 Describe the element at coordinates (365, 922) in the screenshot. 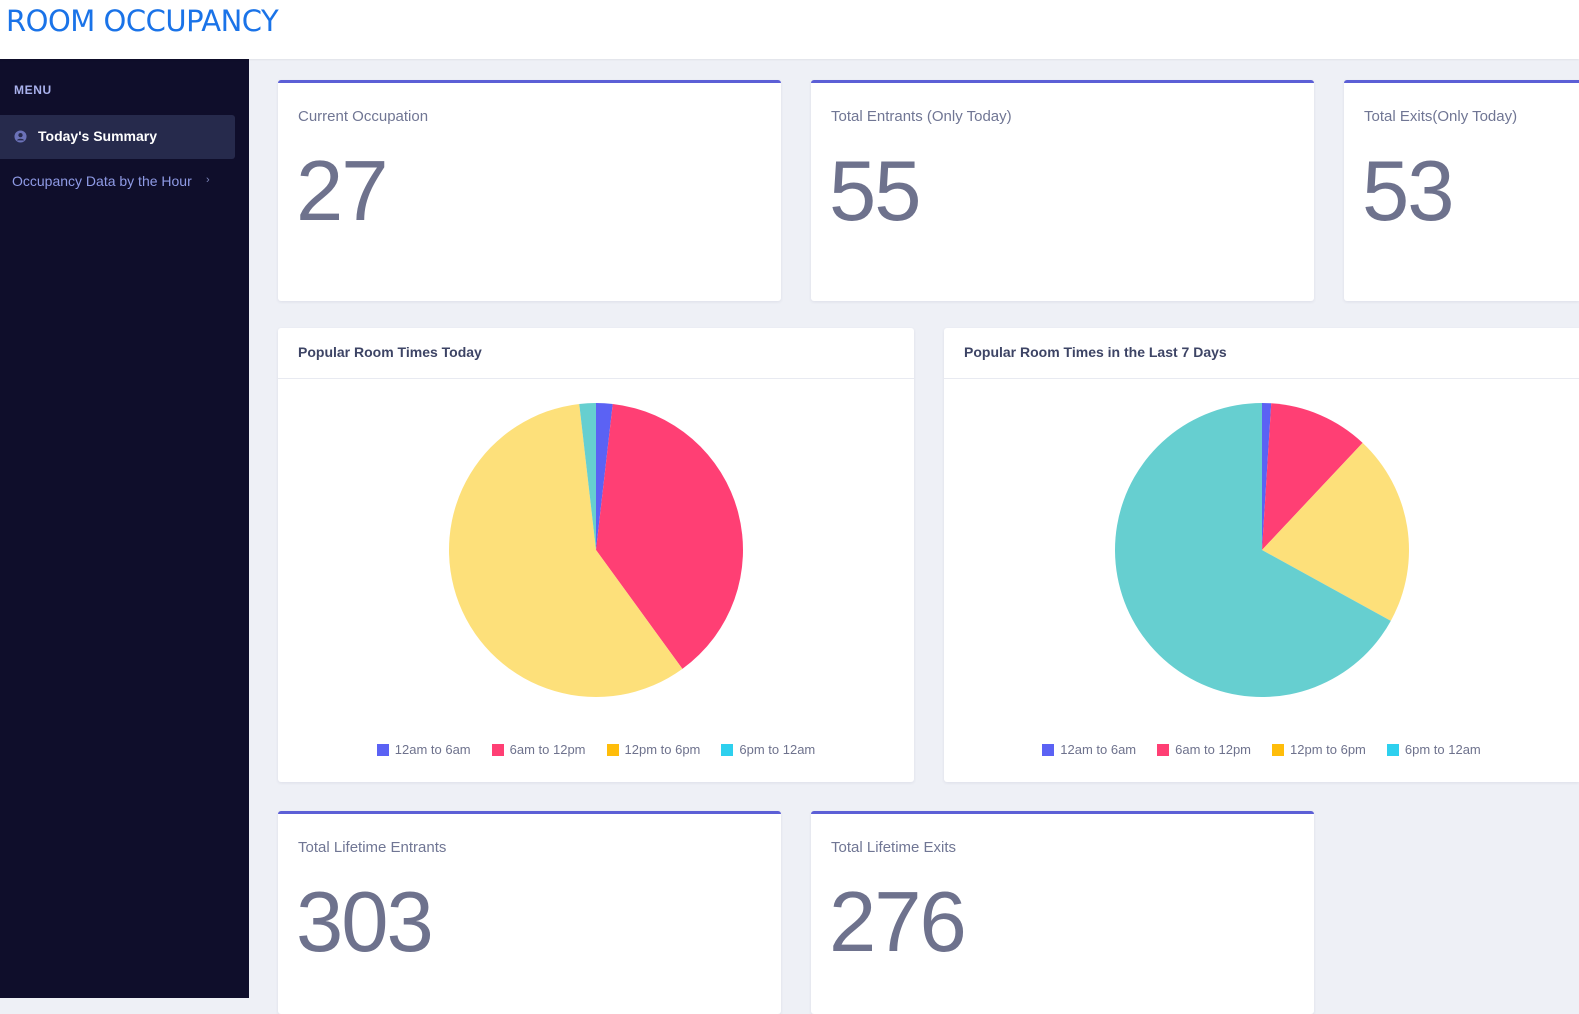

I see `stat-value: 303` at that location.